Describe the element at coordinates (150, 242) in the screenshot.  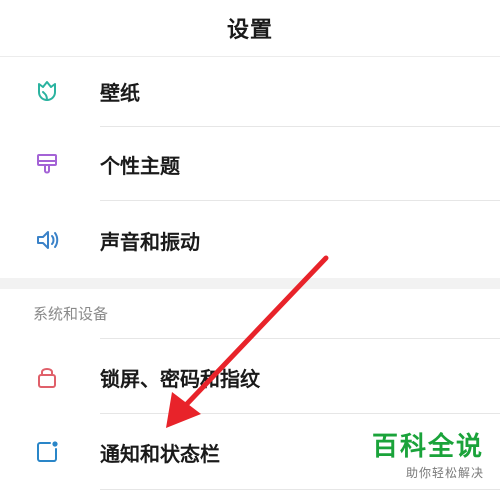
I see `settings-item-label: 声音和振动` at that location.